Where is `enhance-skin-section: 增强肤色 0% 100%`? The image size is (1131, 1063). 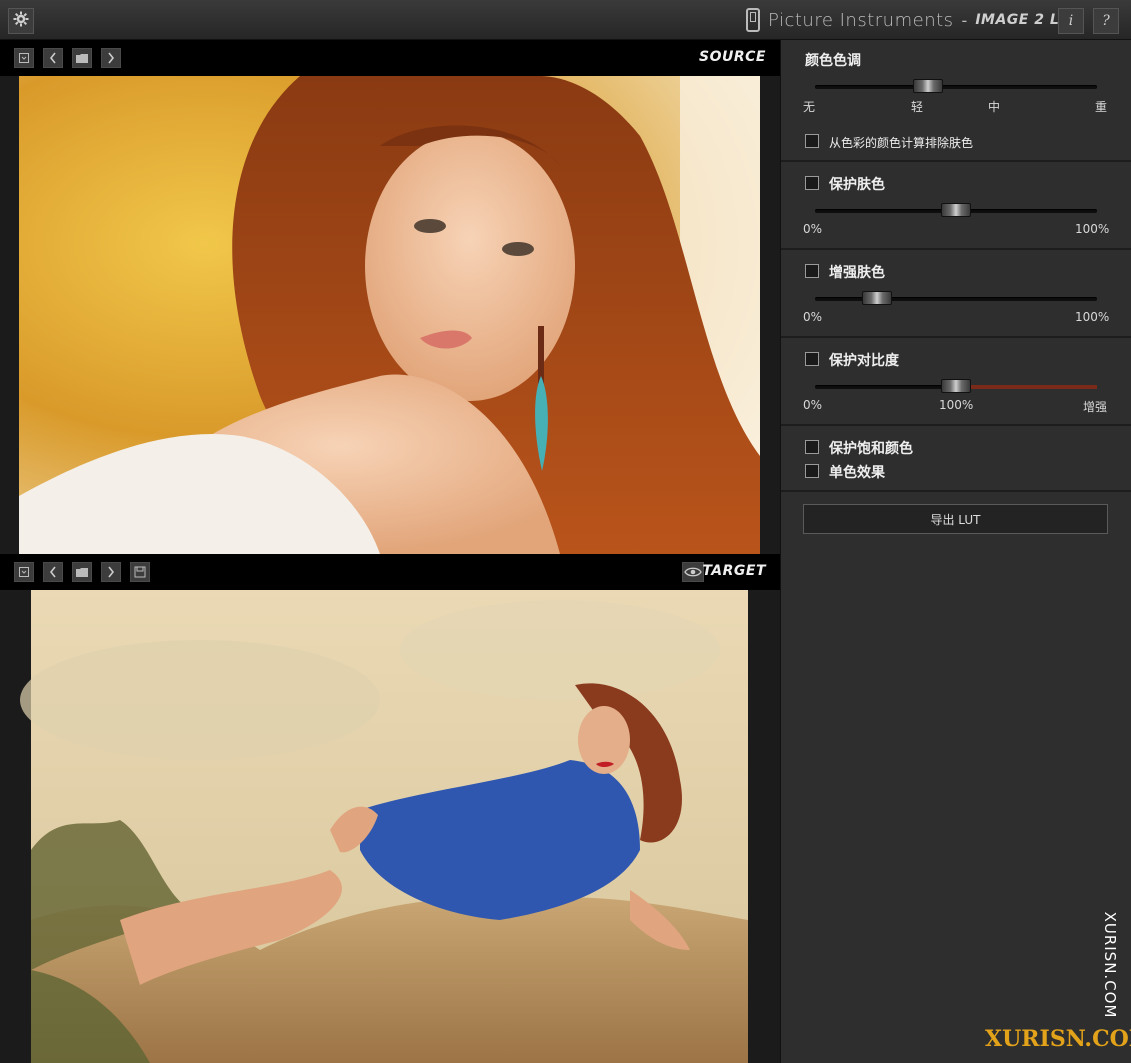 enhance-skin-section: 增强肤色 0% 100% is located at coordinates (956, 294).